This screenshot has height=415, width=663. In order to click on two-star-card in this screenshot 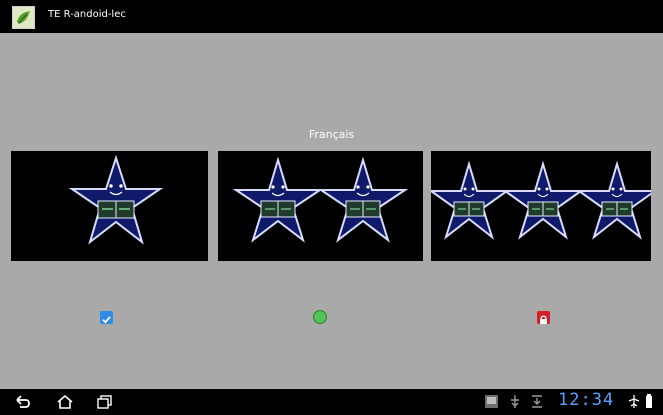, I will do `click(320, 206)`.